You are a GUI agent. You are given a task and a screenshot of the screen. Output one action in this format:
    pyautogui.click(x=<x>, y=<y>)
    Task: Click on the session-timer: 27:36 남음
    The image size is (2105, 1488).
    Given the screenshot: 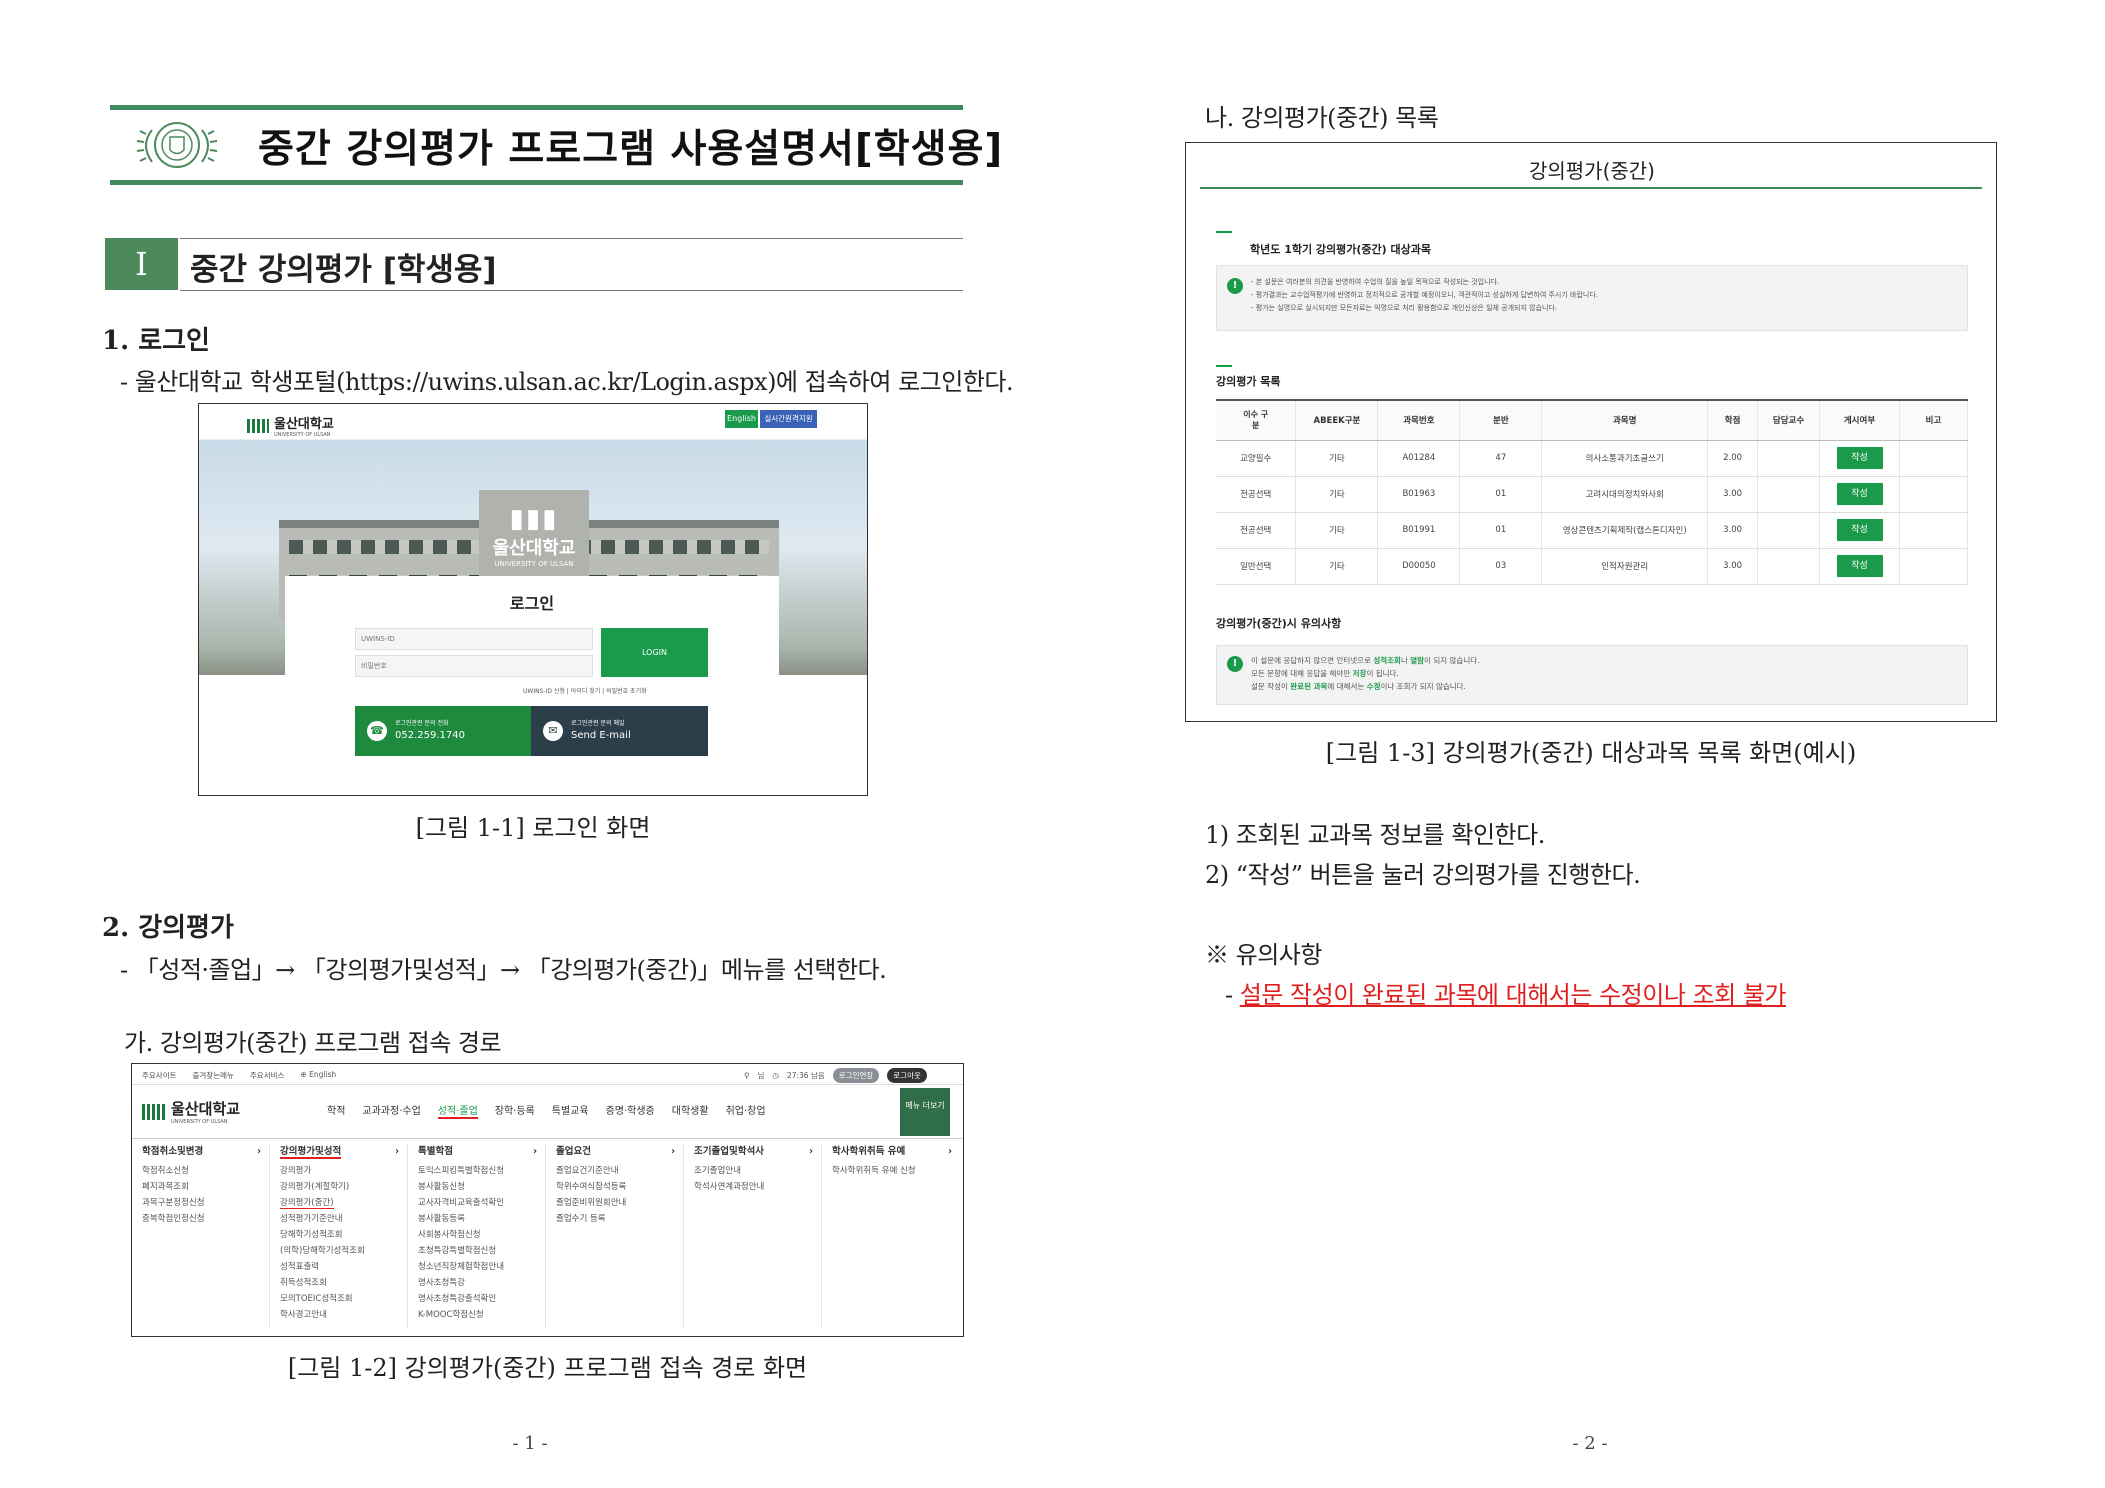 What is the action you would take?
    pyautogui.click(x=805, y=1075)
    